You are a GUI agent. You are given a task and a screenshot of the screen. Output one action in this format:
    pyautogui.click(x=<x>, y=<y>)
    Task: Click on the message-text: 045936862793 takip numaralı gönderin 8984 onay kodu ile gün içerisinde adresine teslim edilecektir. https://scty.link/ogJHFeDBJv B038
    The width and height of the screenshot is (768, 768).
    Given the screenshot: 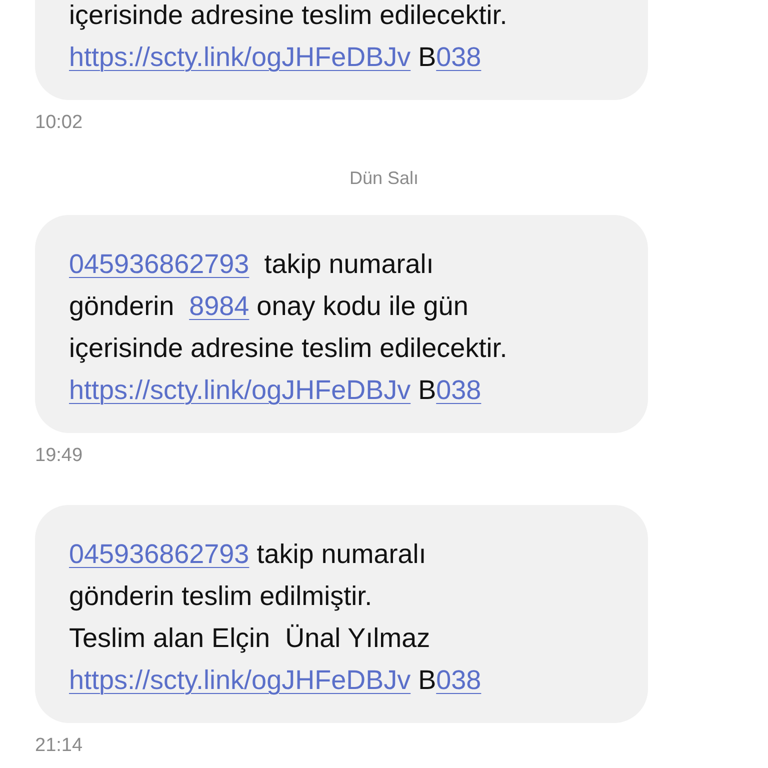 What is the action you would take?
    pyautogui.click(x=288, y=327)
    